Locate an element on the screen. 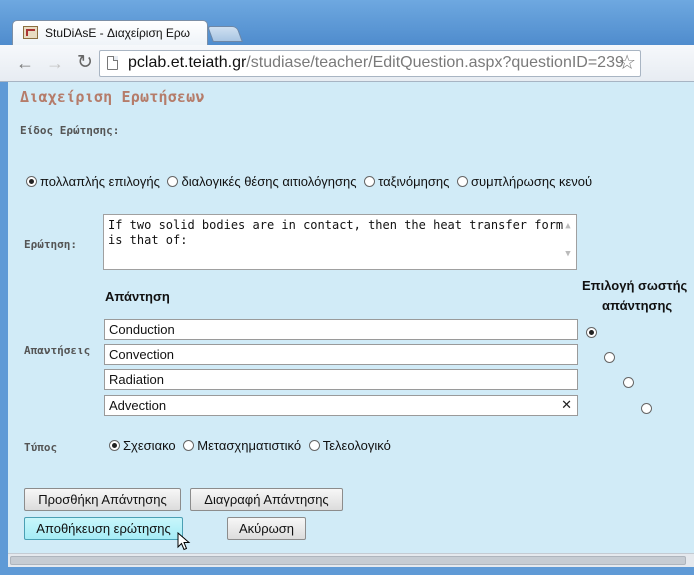 The image size is (694, 575). type-label: Τύπος is located at coordinates (41, 447).